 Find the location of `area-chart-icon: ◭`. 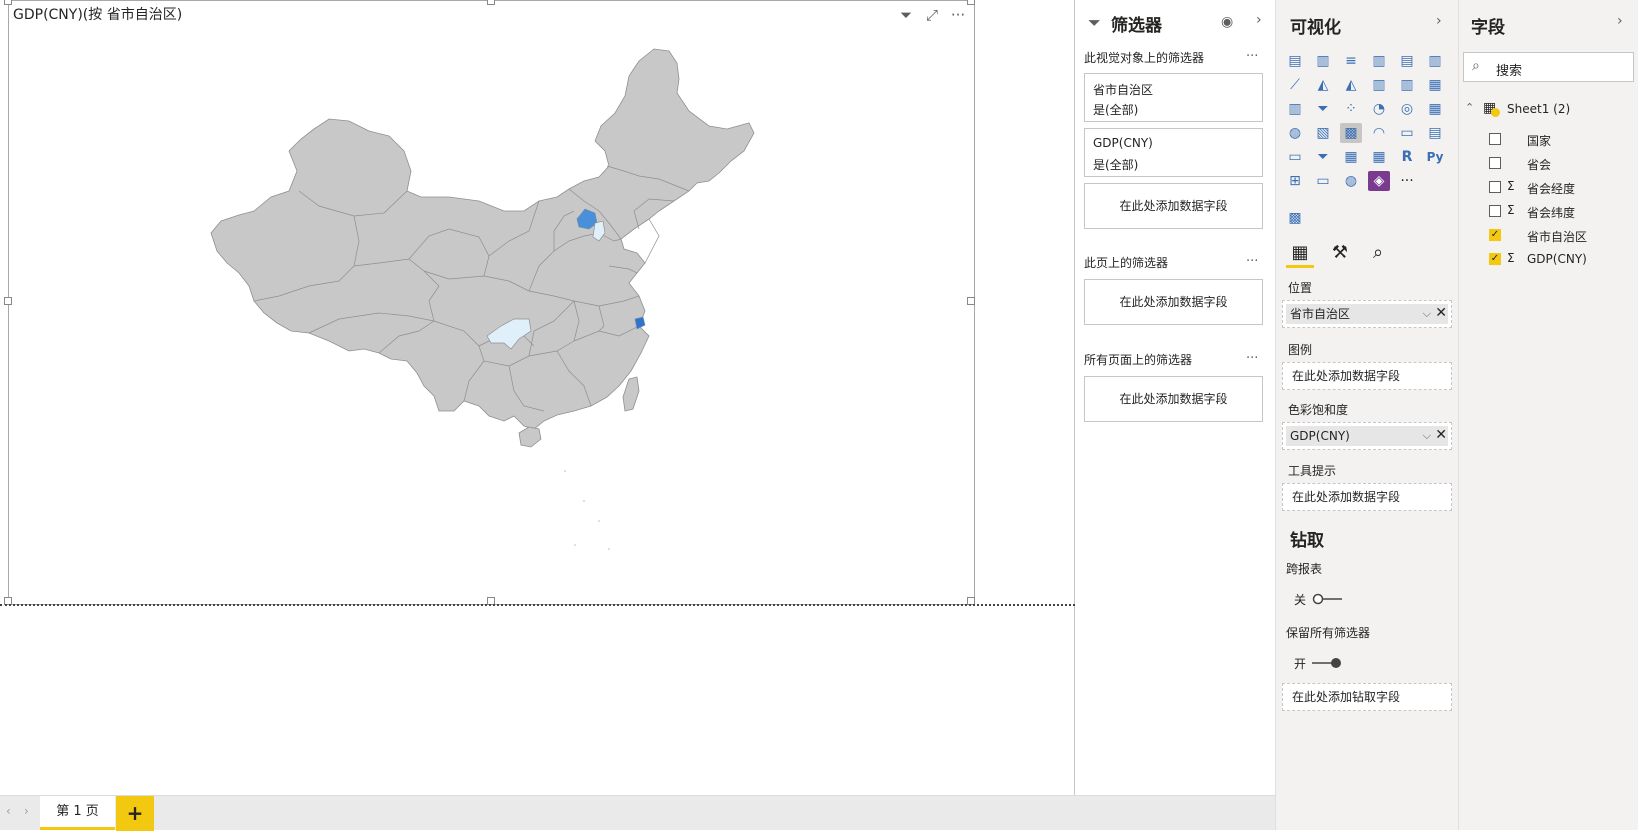

area-chart-icon: ◭ is located at coordinates (1323, 85).